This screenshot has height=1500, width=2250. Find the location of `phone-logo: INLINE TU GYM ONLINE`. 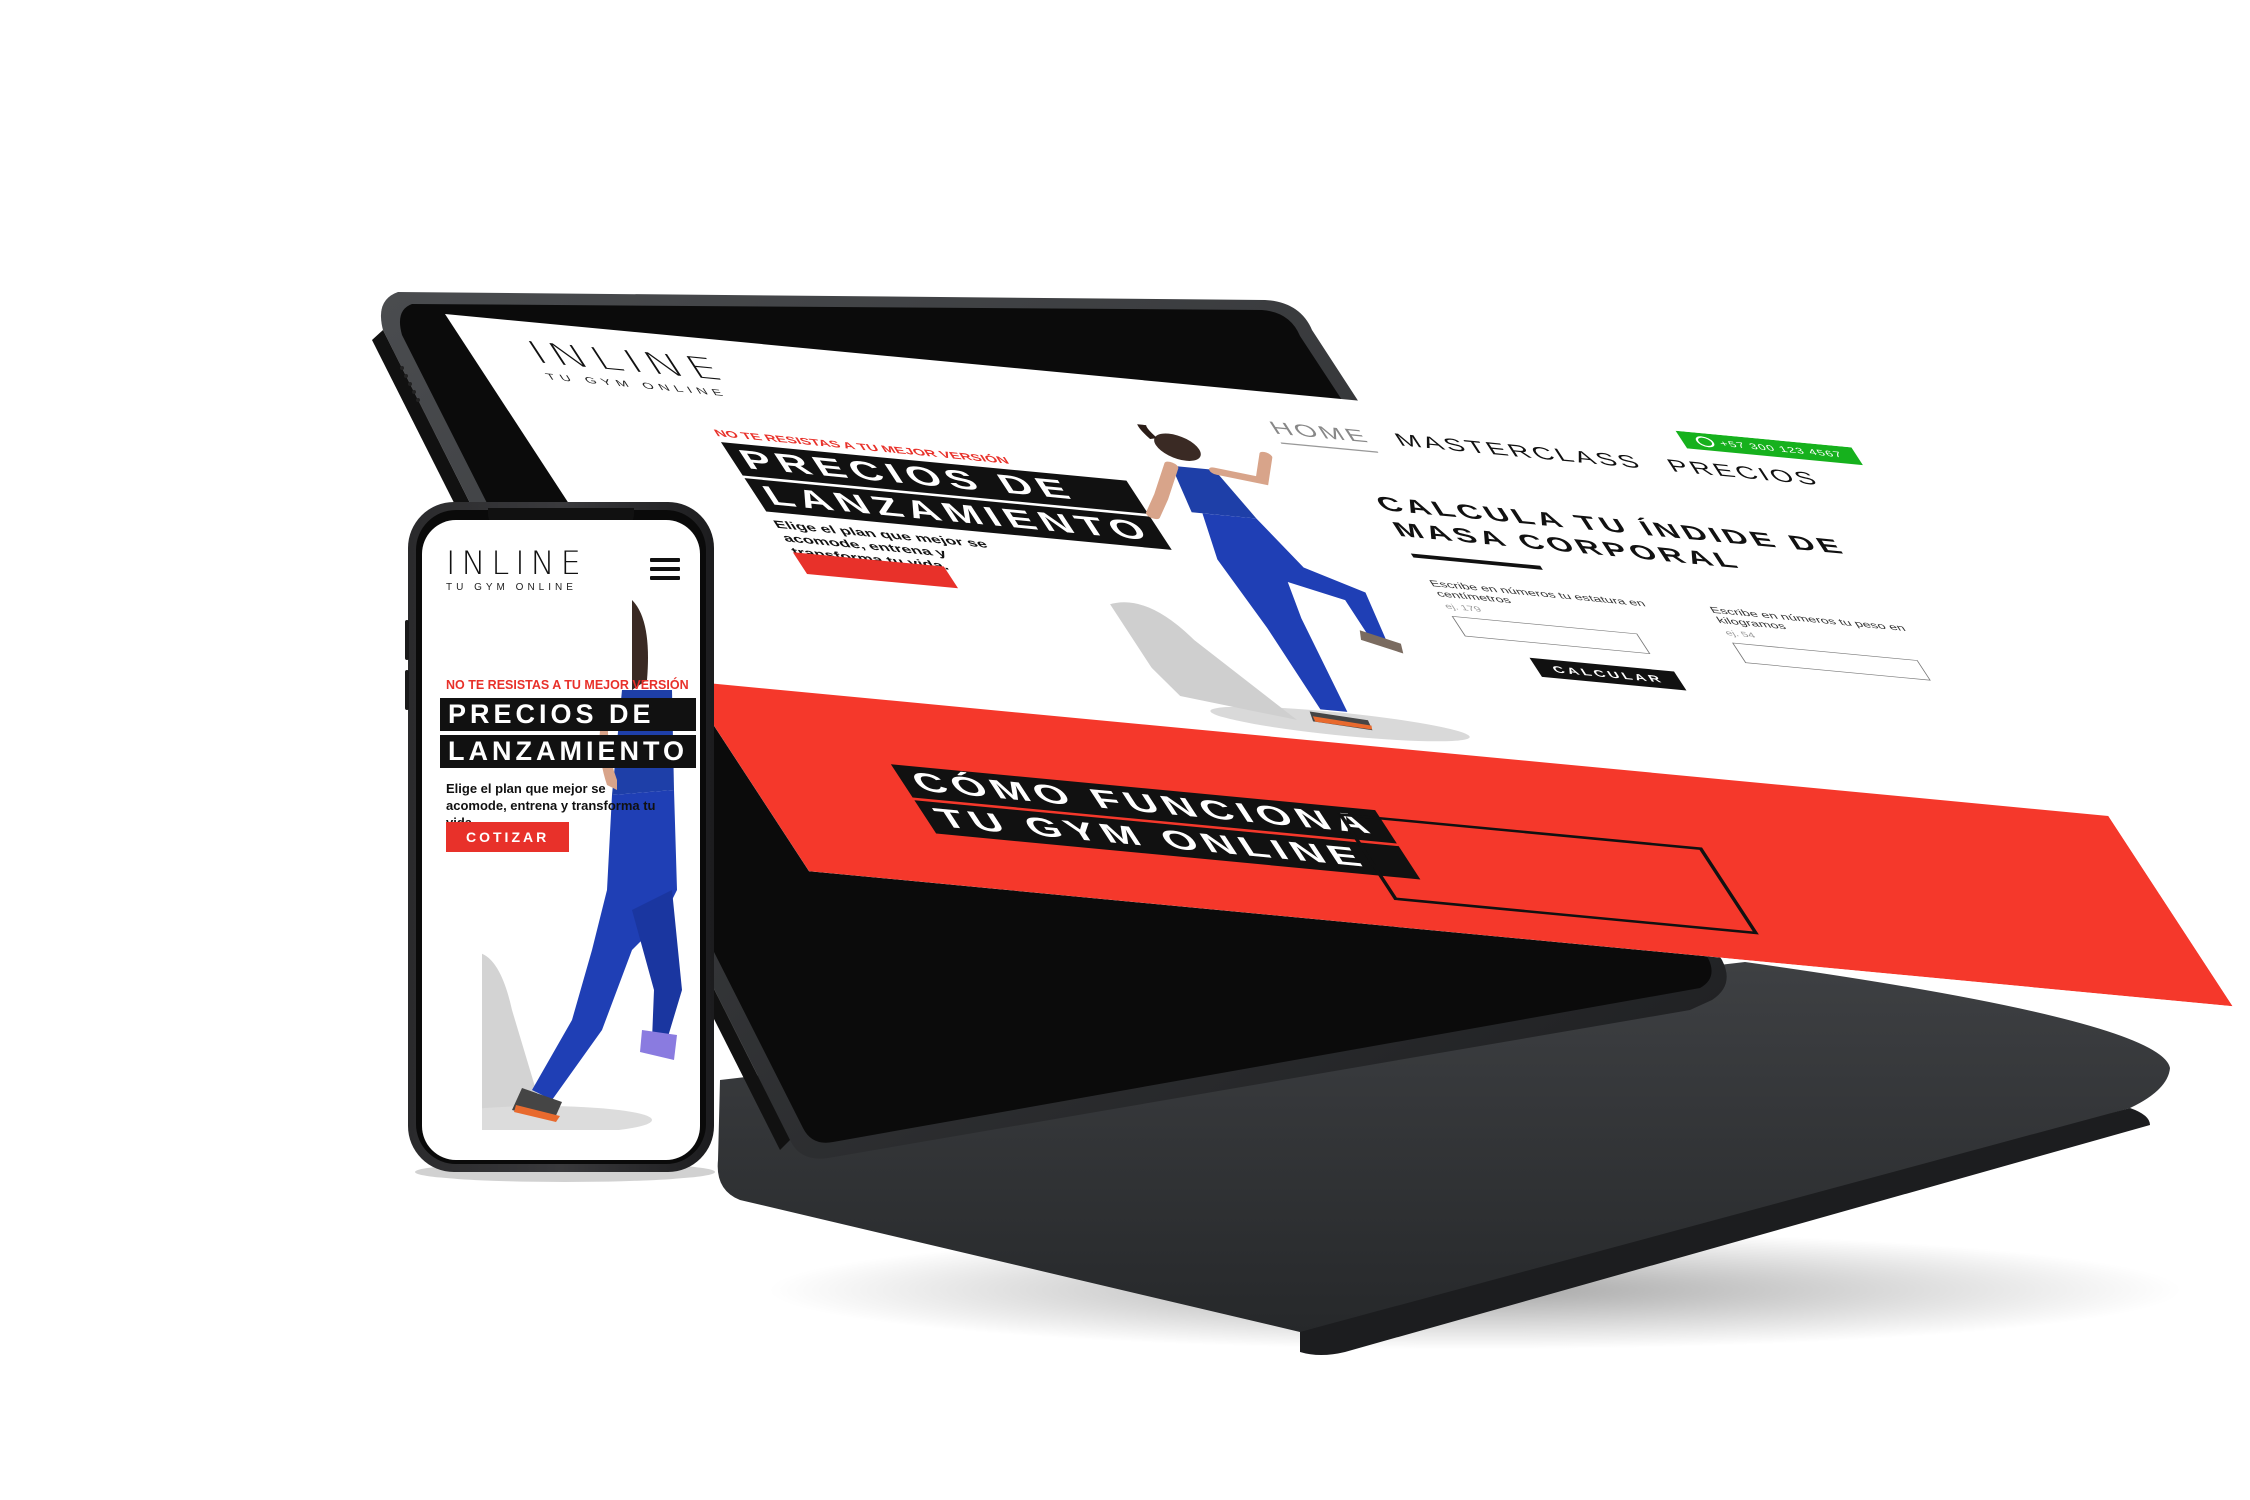

phone-logo: INLINE TU GYM ONLINE is located at coordinates (516, 568).